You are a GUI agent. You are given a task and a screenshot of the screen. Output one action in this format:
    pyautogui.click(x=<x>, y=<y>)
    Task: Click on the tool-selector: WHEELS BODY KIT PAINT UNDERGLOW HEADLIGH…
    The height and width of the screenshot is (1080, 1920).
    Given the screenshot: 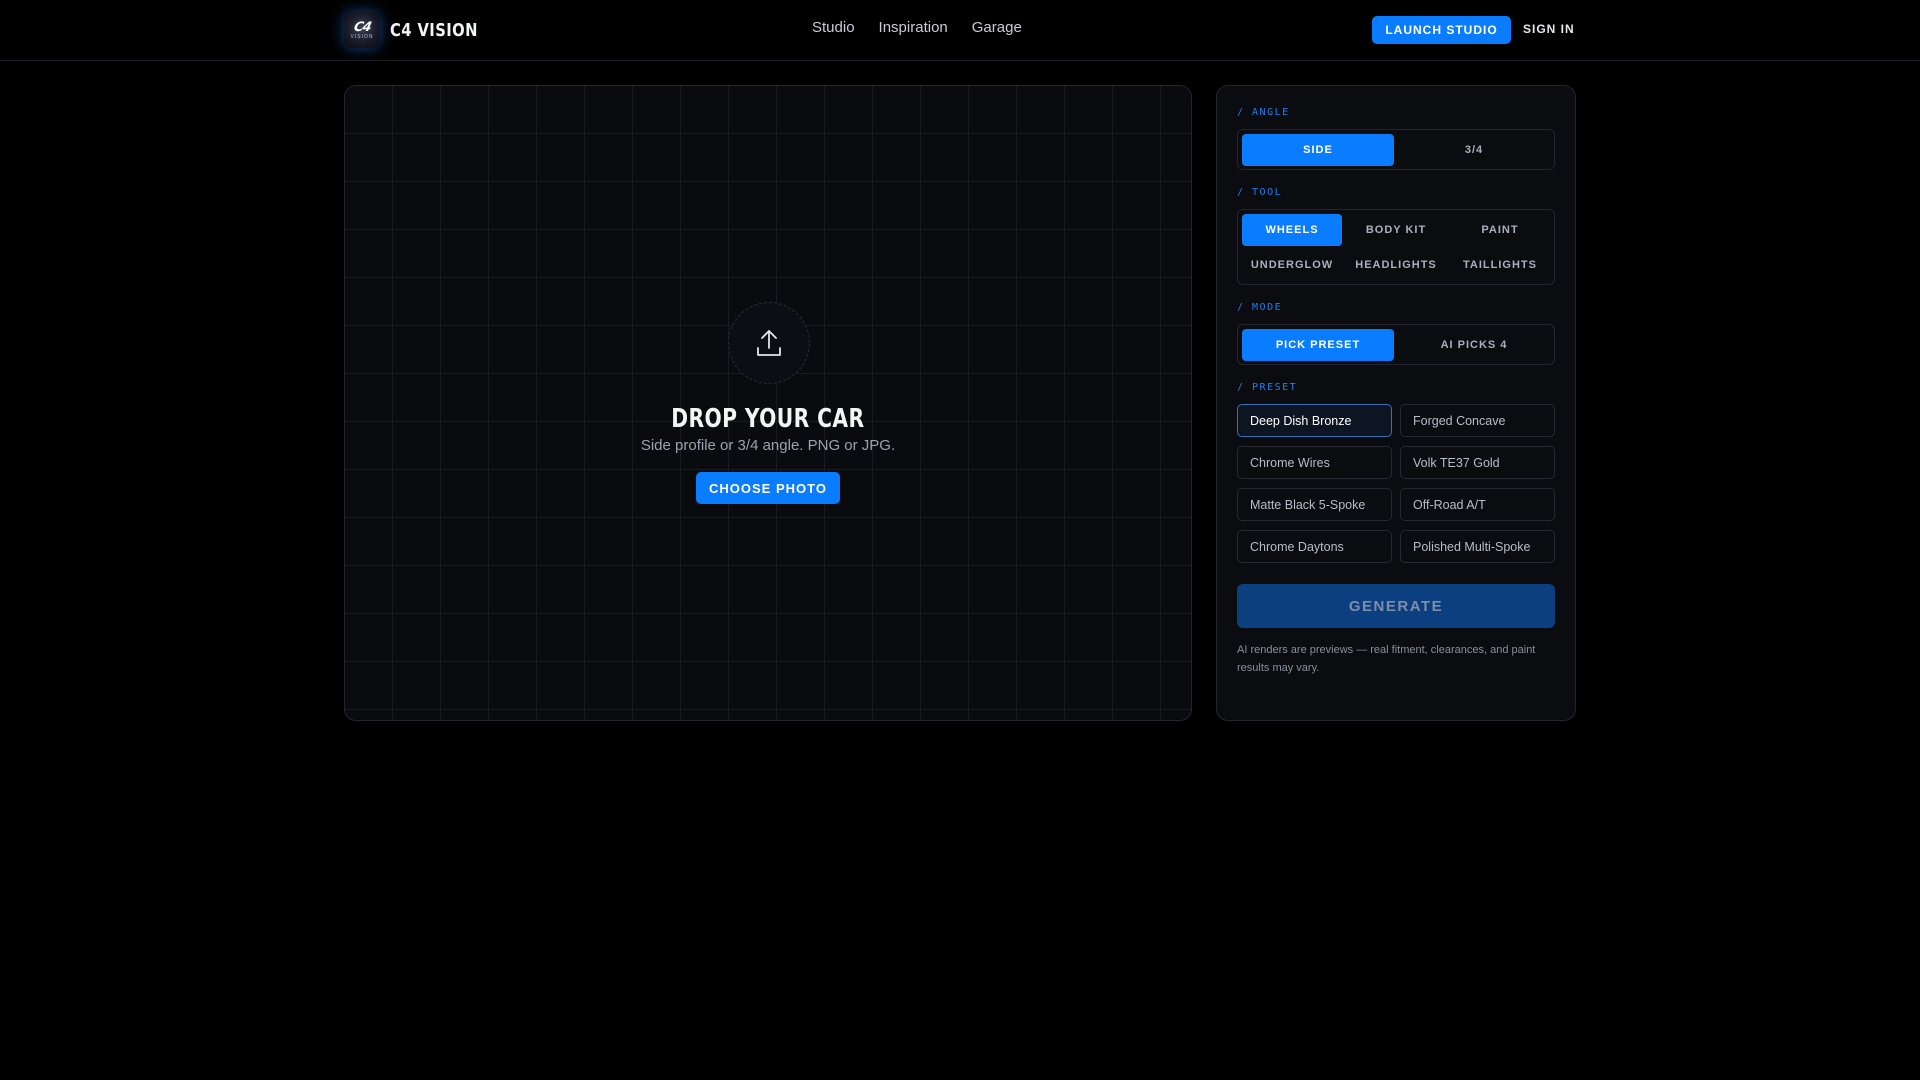 What is the action you would take?
    pyautogui.click(x=1396, y=247)
    